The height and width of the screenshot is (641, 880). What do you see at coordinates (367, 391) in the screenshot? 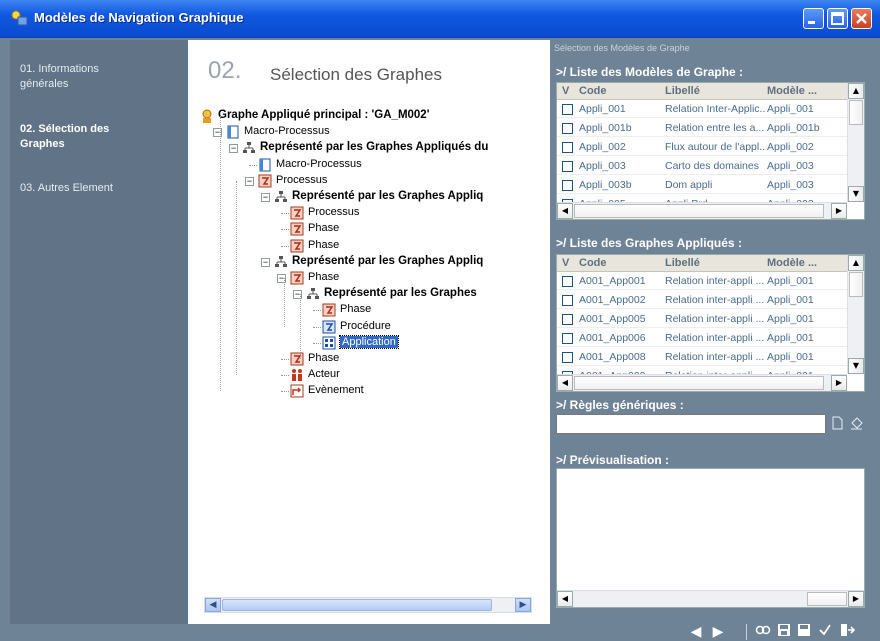
I see `tree-node: Evènement` at bounding box center [367, 391].